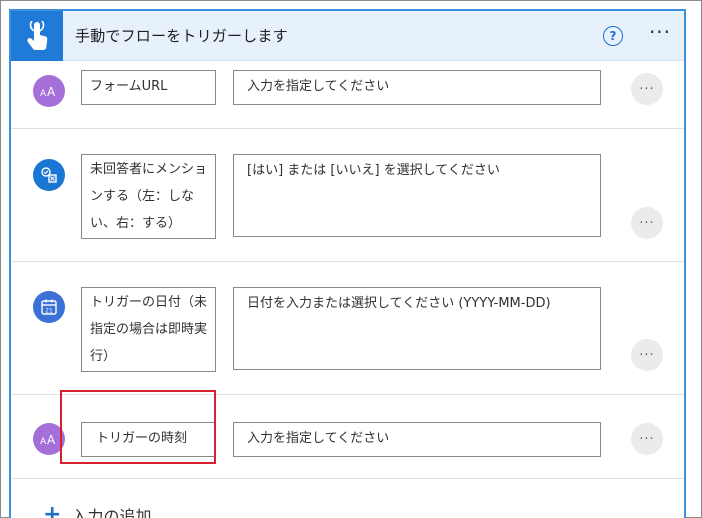  Describe the element at coordinates (148, 196) in the screenshot. I see `input-label-field: 未回答者にメンションする（左：しない、右：する）` at that location.